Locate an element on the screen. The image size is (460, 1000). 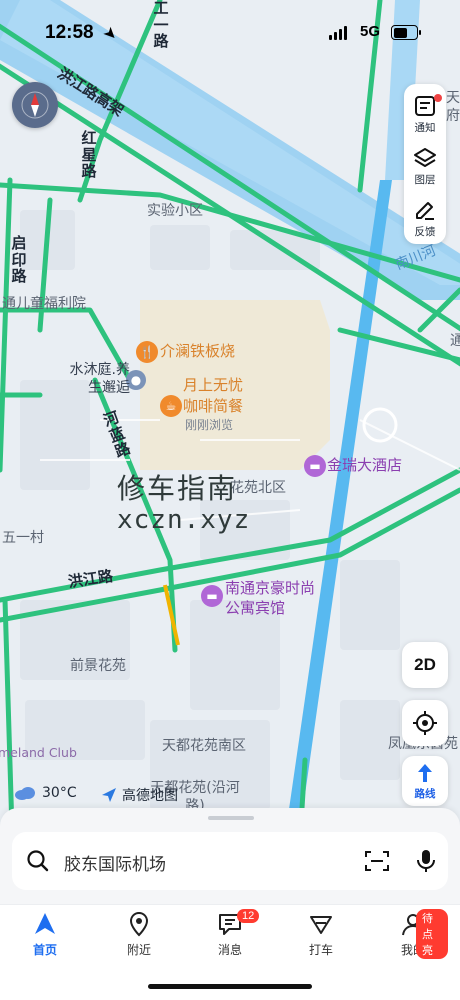
tab-taxi: 打车 is located at coordinates (321, 934).